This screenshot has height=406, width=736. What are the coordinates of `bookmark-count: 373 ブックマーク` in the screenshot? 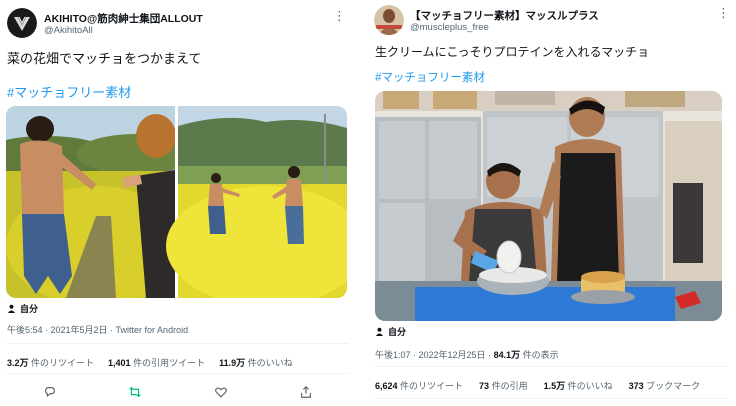 It's located at (665, 385).